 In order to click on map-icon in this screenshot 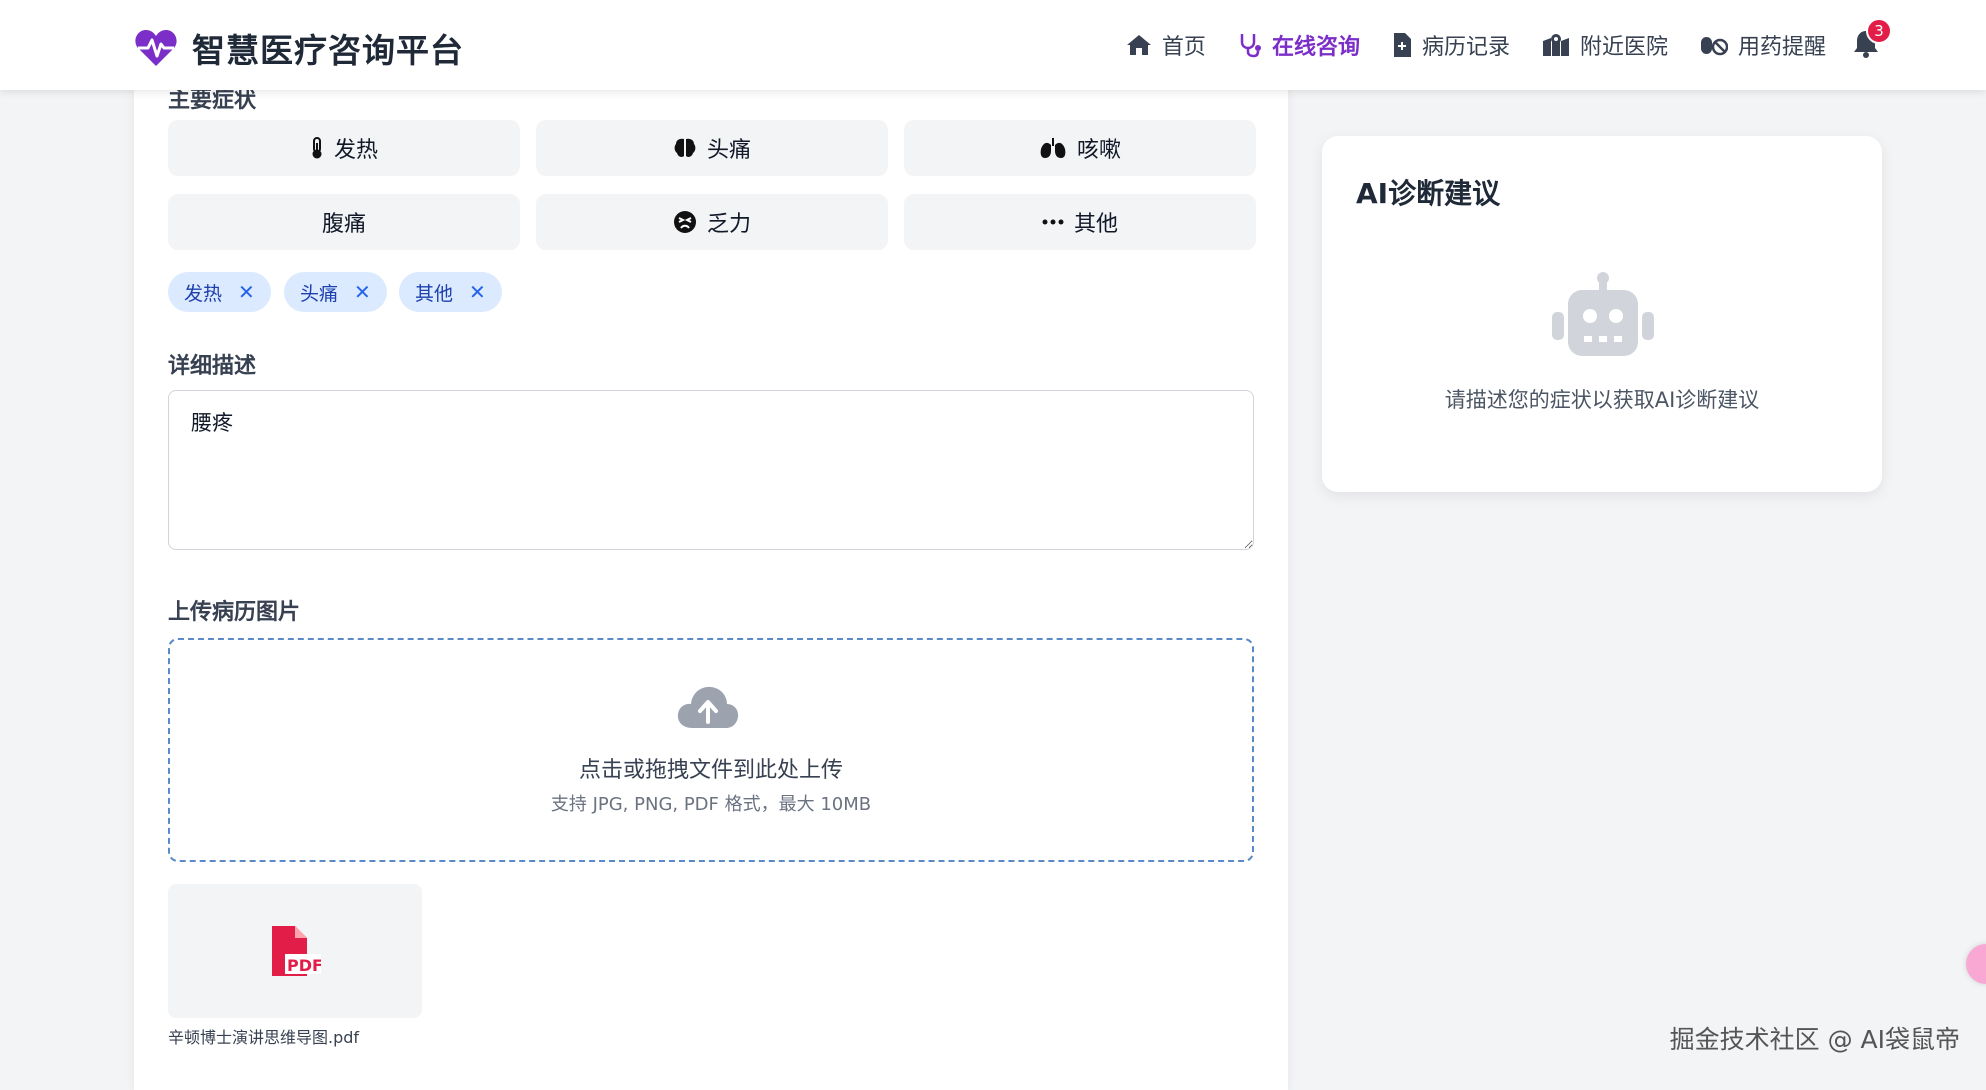, I will do `click(1555, 45)`.